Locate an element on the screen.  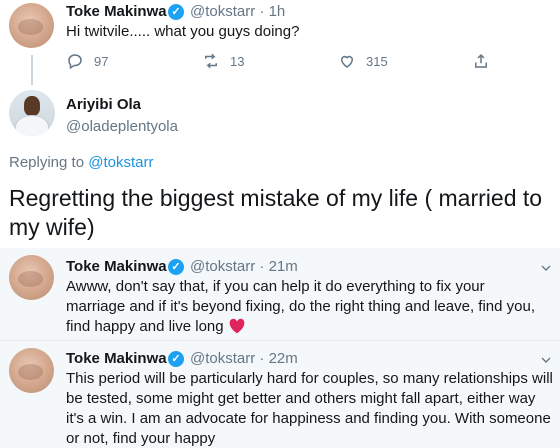
reply-author-handle: @tokstarr · 21m is located at coordinates (244, 266).